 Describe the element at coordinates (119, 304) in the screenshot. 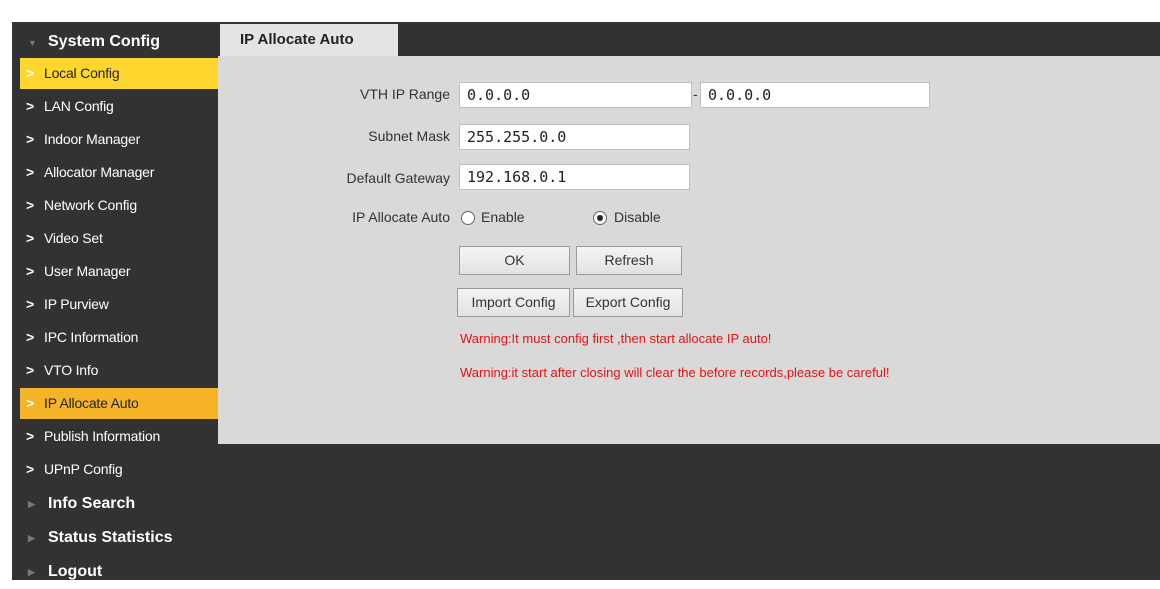

I see `sidebar-item-ip-purview: > IP Purview` at that location.